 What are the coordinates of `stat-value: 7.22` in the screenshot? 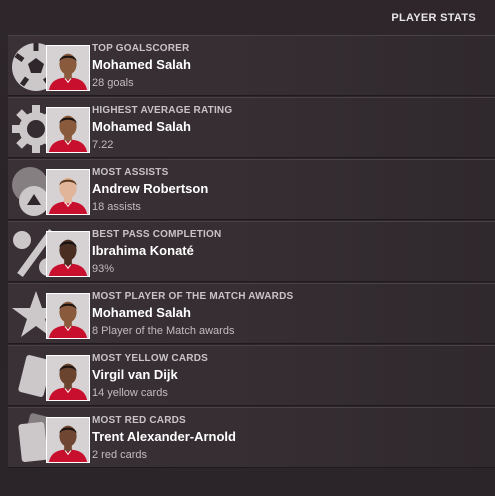 It's located at (103, 145).